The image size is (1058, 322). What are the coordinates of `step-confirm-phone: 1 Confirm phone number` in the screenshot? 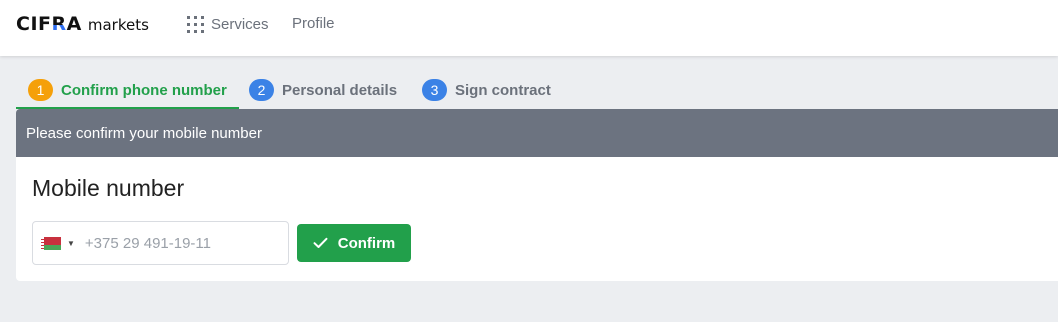 It's located at (127, 92).